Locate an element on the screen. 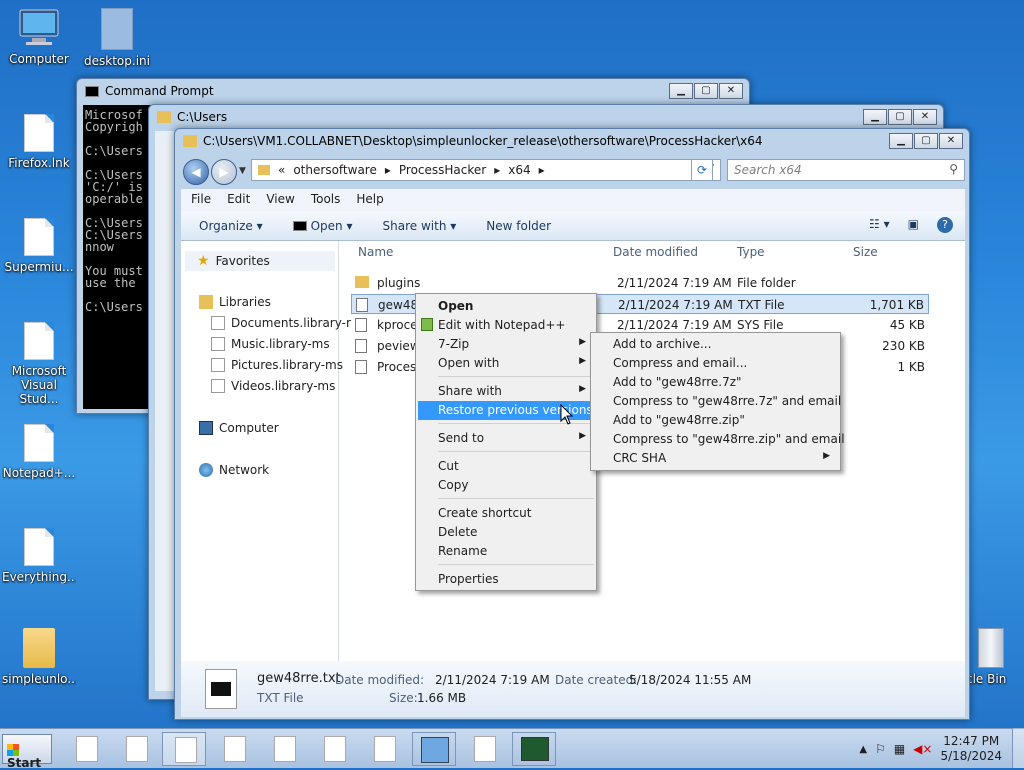 The height and width of the screenshot is (770, 1024). search-icon: ⚲ is located at coordinates (953, 169).